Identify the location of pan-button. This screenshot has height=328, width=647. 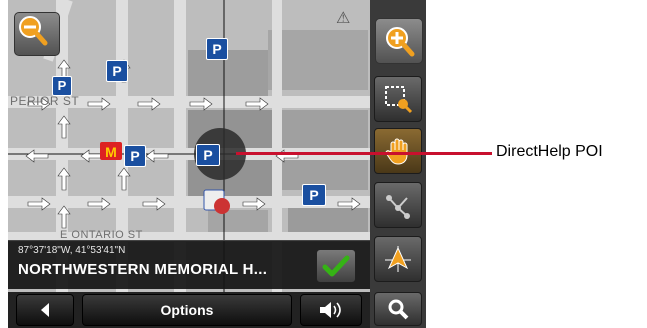
(398, 151).